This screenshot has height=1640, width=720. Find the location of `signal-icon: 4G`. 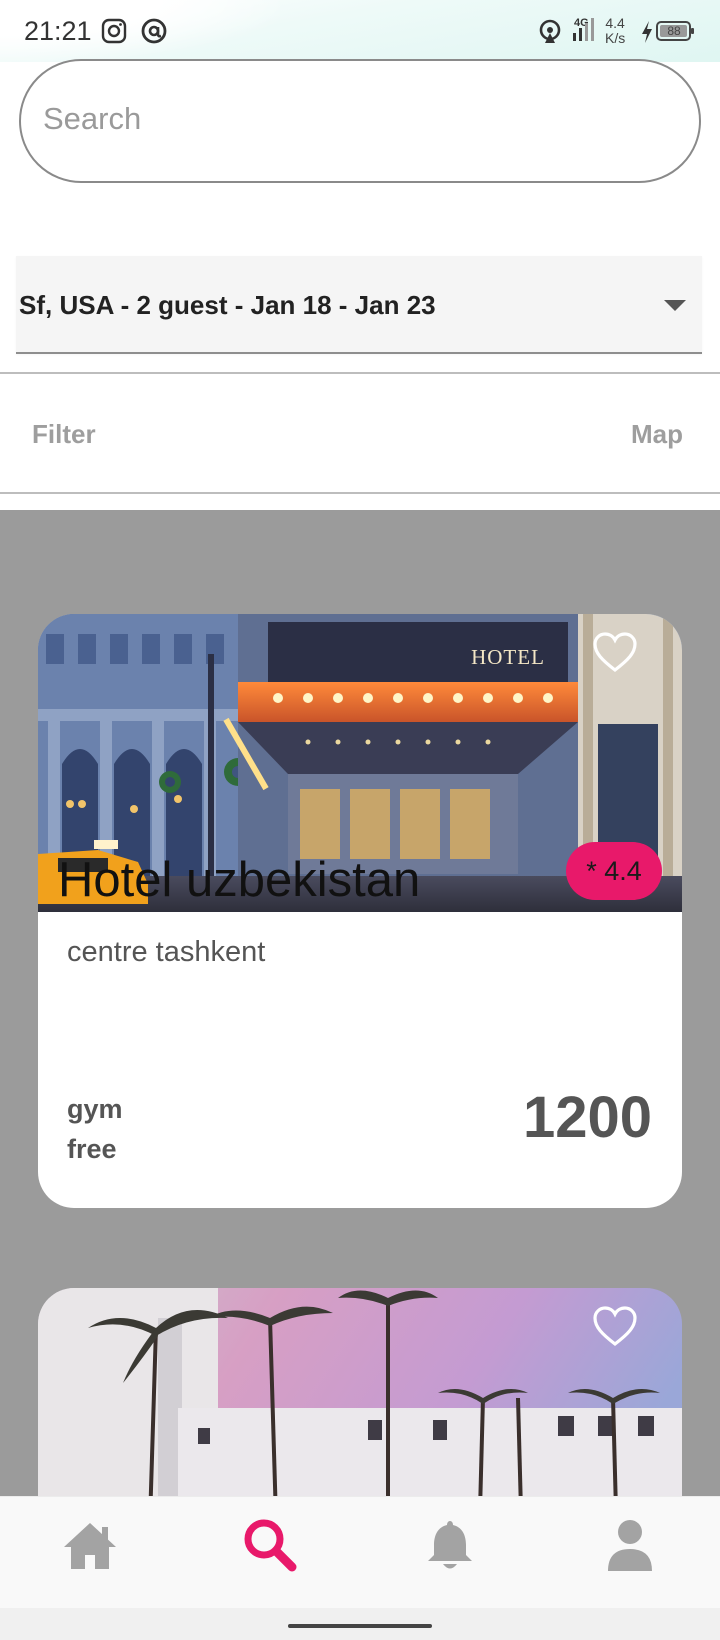

signal-icon: 4G is located at coordinates (583, 29).